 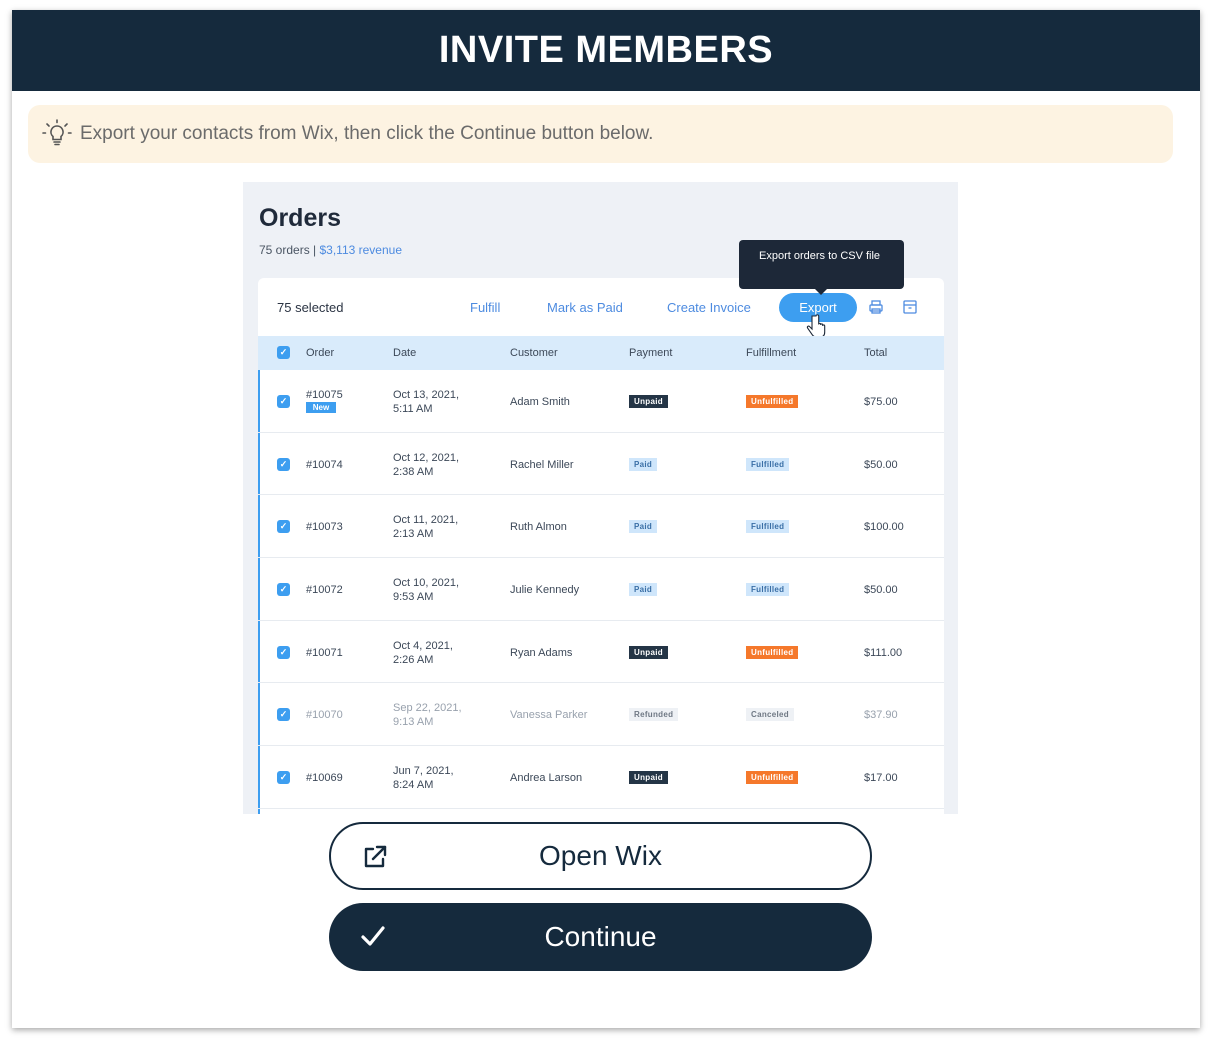 What do you see at coordinates (413, 785) in the screenshot?
I see `time-line: 8:24 AM` at bounding box center [413, 785].